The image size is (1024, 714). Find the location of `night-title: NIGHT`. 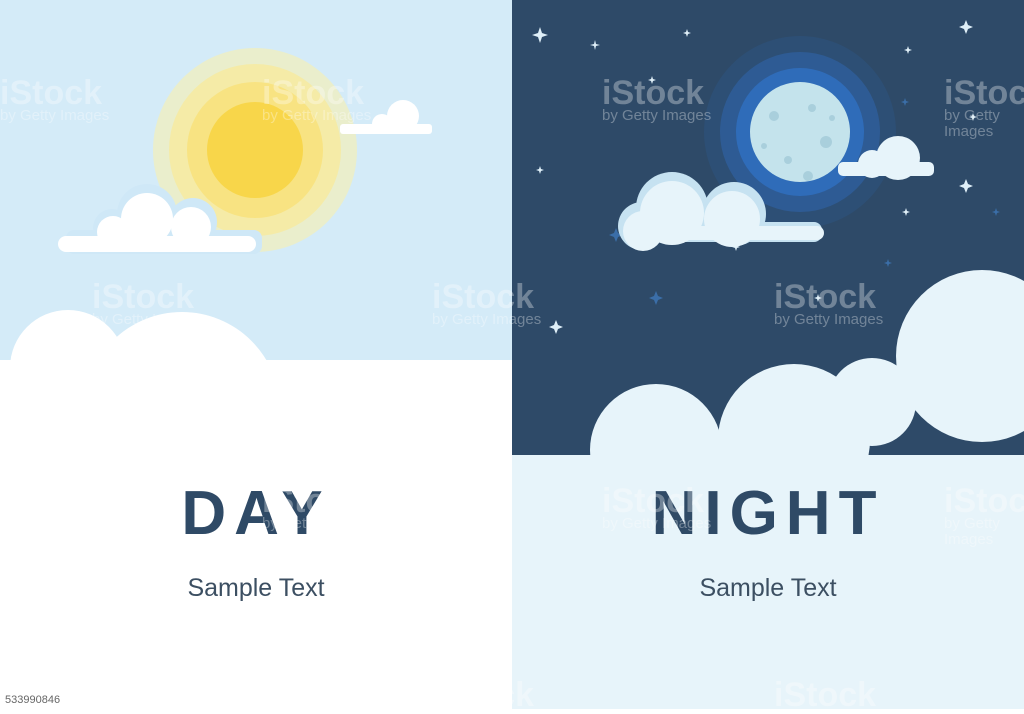

night-title: NIGHT is located at coordinates (768, 513).